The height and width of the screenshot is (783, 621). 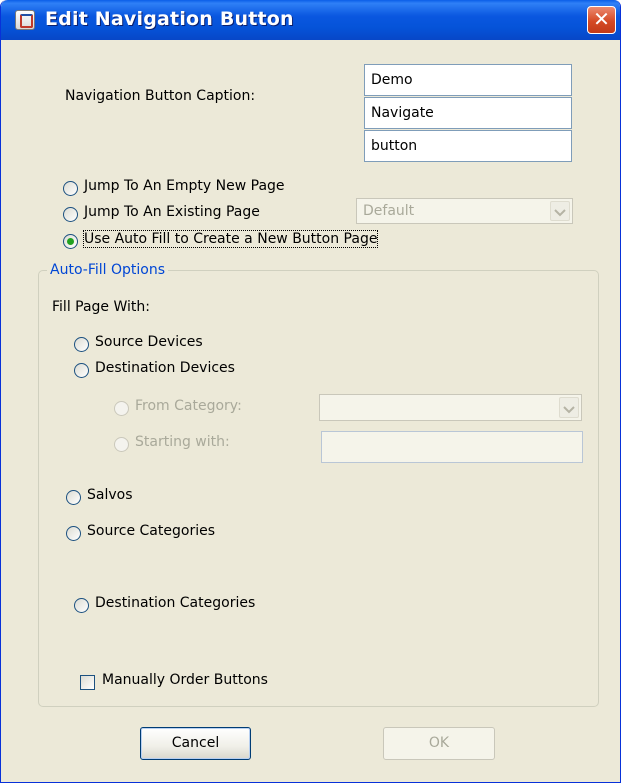 I want to click on jump-empty-page-radio, so click(x=70, y=188).